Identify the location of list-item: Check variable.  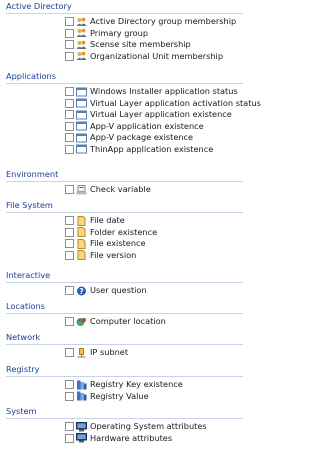
(123, 190).